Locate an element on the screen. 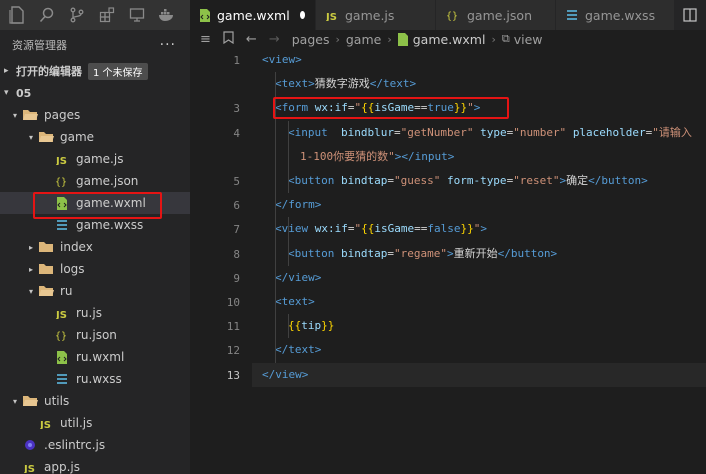 The width and height of the screenshot is (706, 474). code-line: {{tip}} is located at coordinates (311, 326).